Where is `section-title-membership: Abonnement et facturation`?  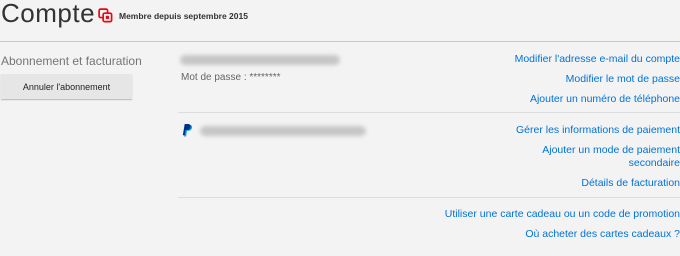
section-title-membership: Abonnement et facturation is located at coordinates (71, 61).